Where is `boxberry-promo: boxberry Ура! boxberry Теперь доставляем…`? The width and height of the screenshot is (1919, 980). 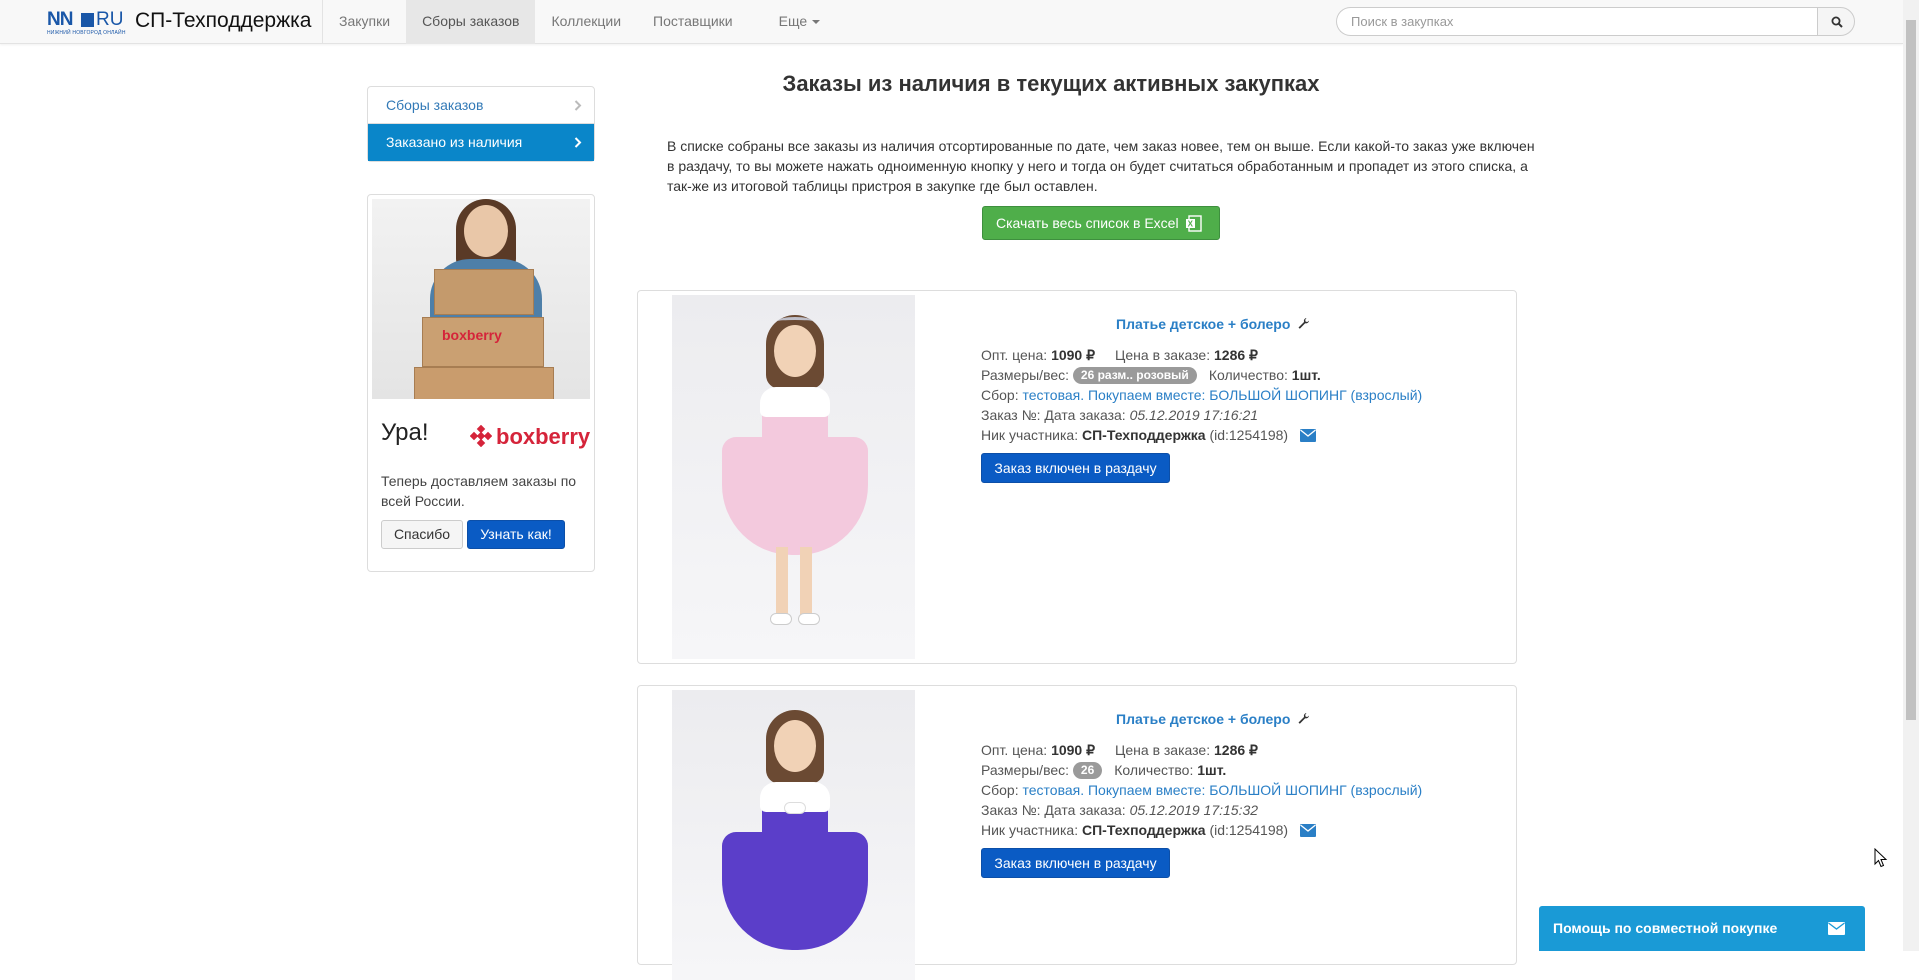
boxberry-promo: boxberry Ура! boxberry Теперь доставляем… is located at coordinates (481, 383).